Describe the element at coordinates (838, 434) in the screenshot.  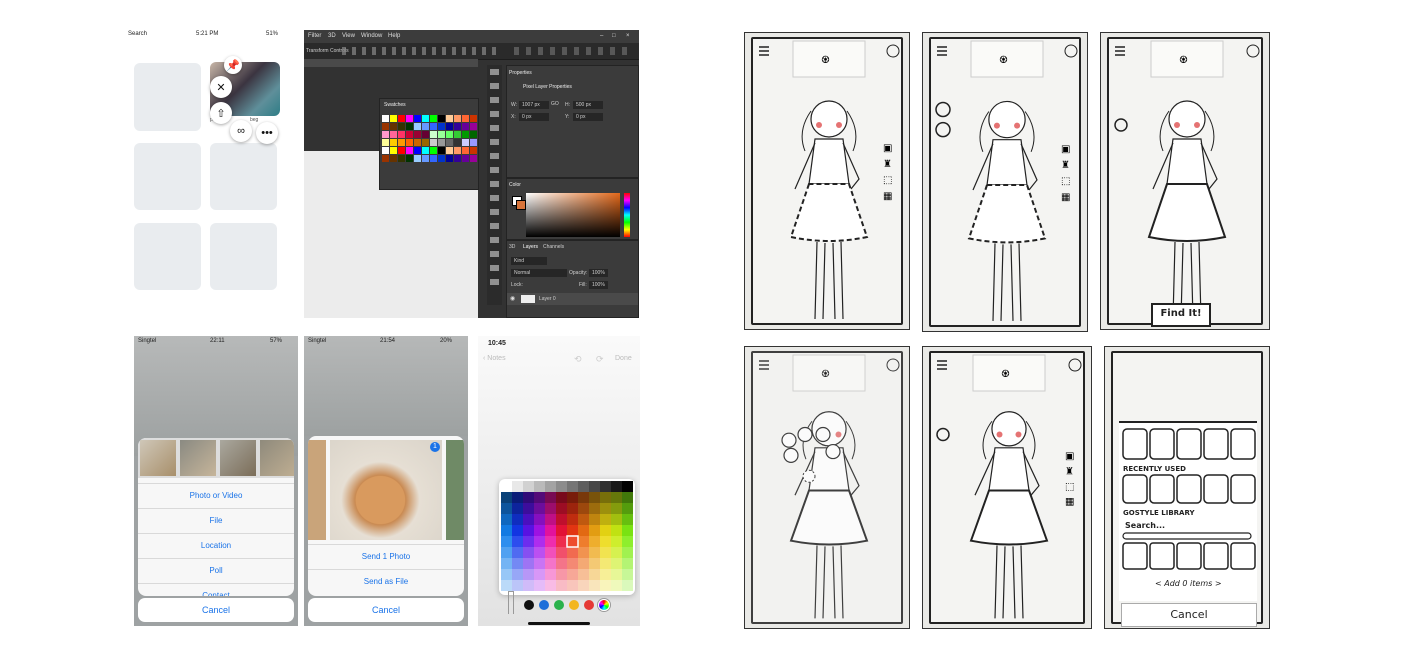
I see `blush` at that location.